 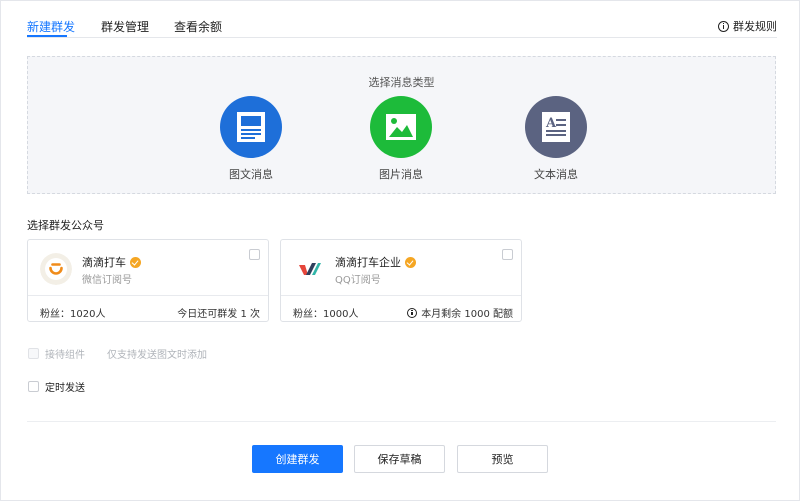 What do you see at coordinates (402, 19) in the screenshot?
I see `tab-bar: 新建群发 群发管理 查看余额 群发规则` at bounding box center [402, 19].